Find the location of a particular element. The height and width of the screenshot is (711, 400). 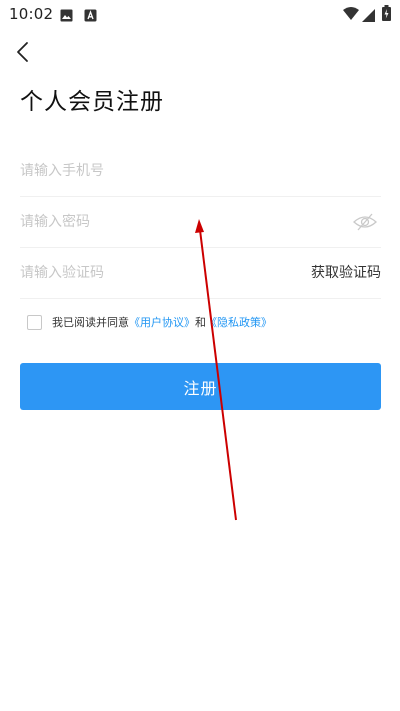

agreement-text: 我已阅读并同意《用户协议》和《隐私政策》 is located at coordinates (162, 322).